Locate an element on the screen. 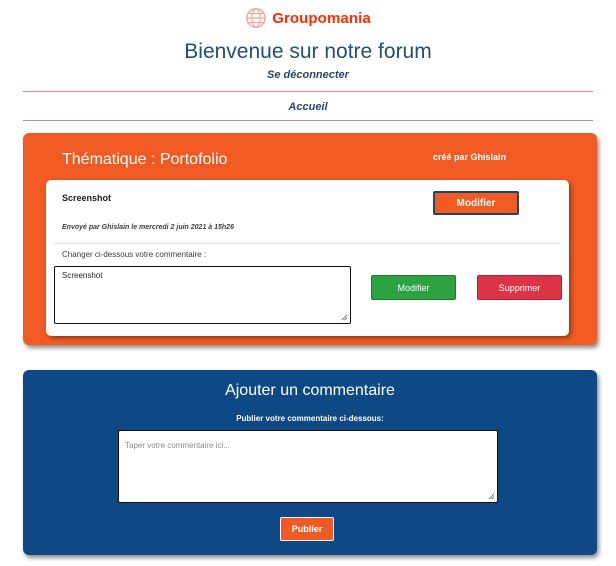  modify-comment-button: Modifier is located at coordinates (413, 287).